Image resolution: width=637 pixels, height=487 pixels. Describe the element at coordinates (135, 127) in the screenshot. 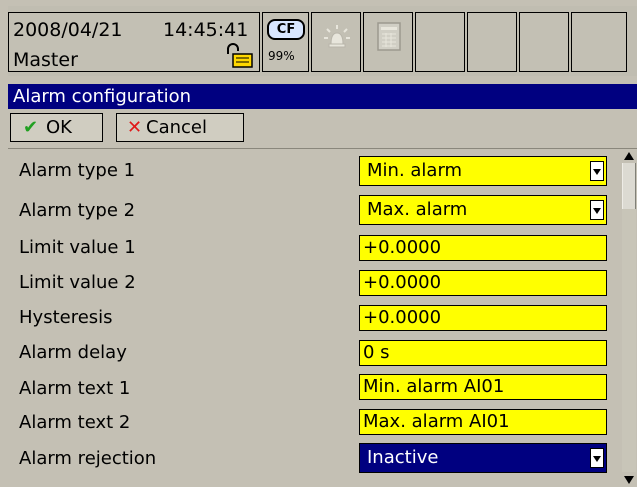

I see `close-icon: ✕` at that location.